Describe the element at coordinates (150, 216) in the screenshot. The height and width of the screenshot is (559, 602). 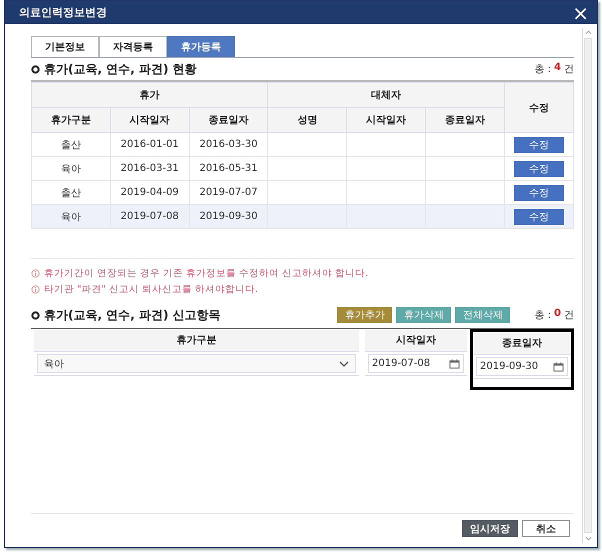
I see `table-cell: 2019-07-08` at that location.